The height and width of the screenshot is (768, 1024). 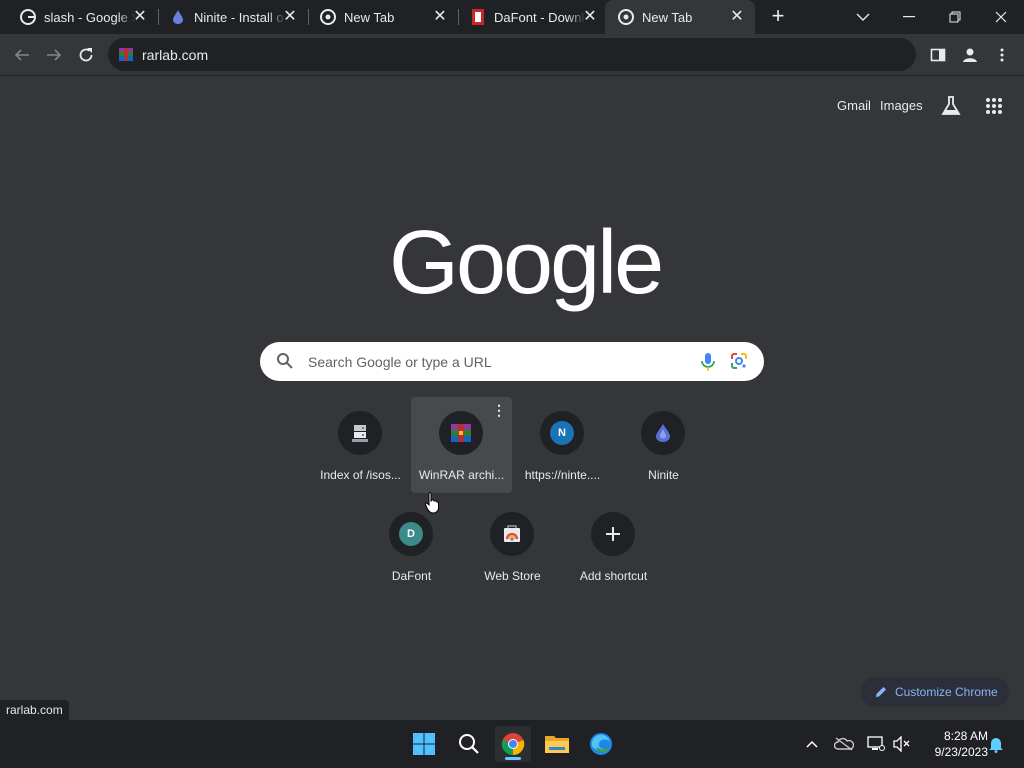 I want to click on tab-google: slash - Google S ✕, so click(x=79, y=17).